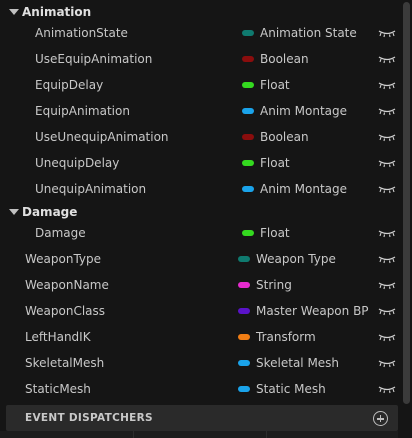 This screenshot has width=412, height=438. What do you see at coordinates (296, 259) in the screenshot?
I see `type-label: Weapon Type` at bounding box center [296, 259].